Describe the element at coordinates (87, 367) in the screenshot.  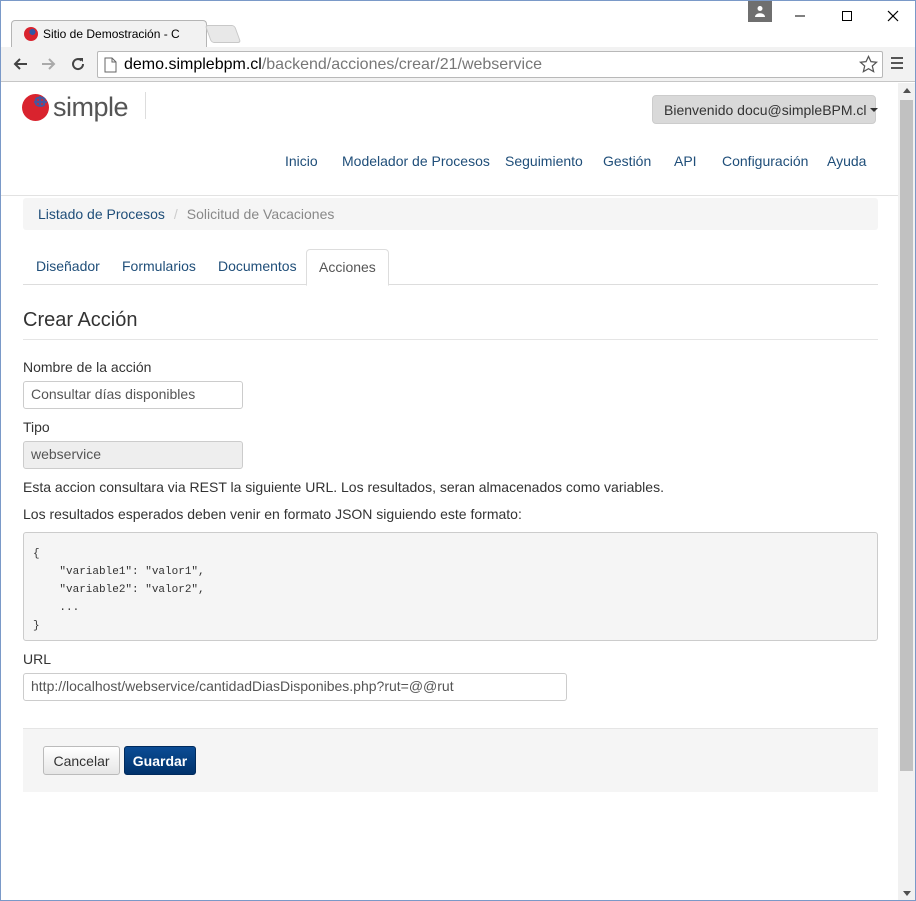
I see `name-label: Nombre de la acción` at that location.